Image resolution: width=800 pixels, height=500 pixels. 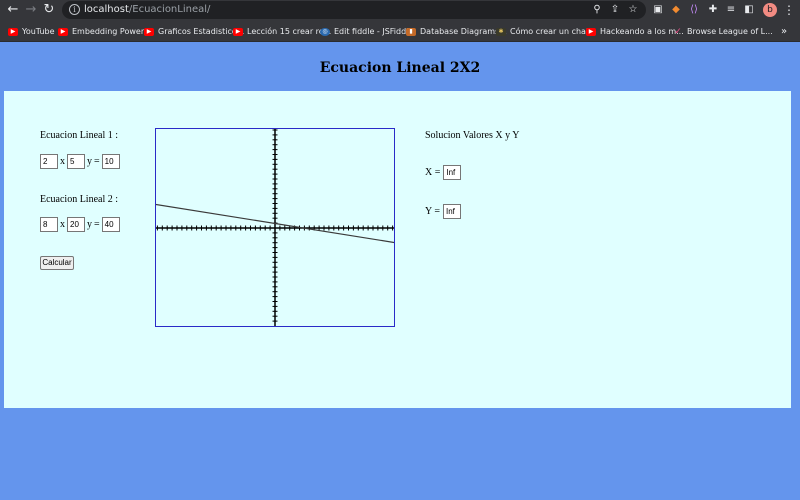 What do you see at coordinates (770, 10) in the screenshot?
I see `profile-avatar: b` at bounding box center [770, 10].